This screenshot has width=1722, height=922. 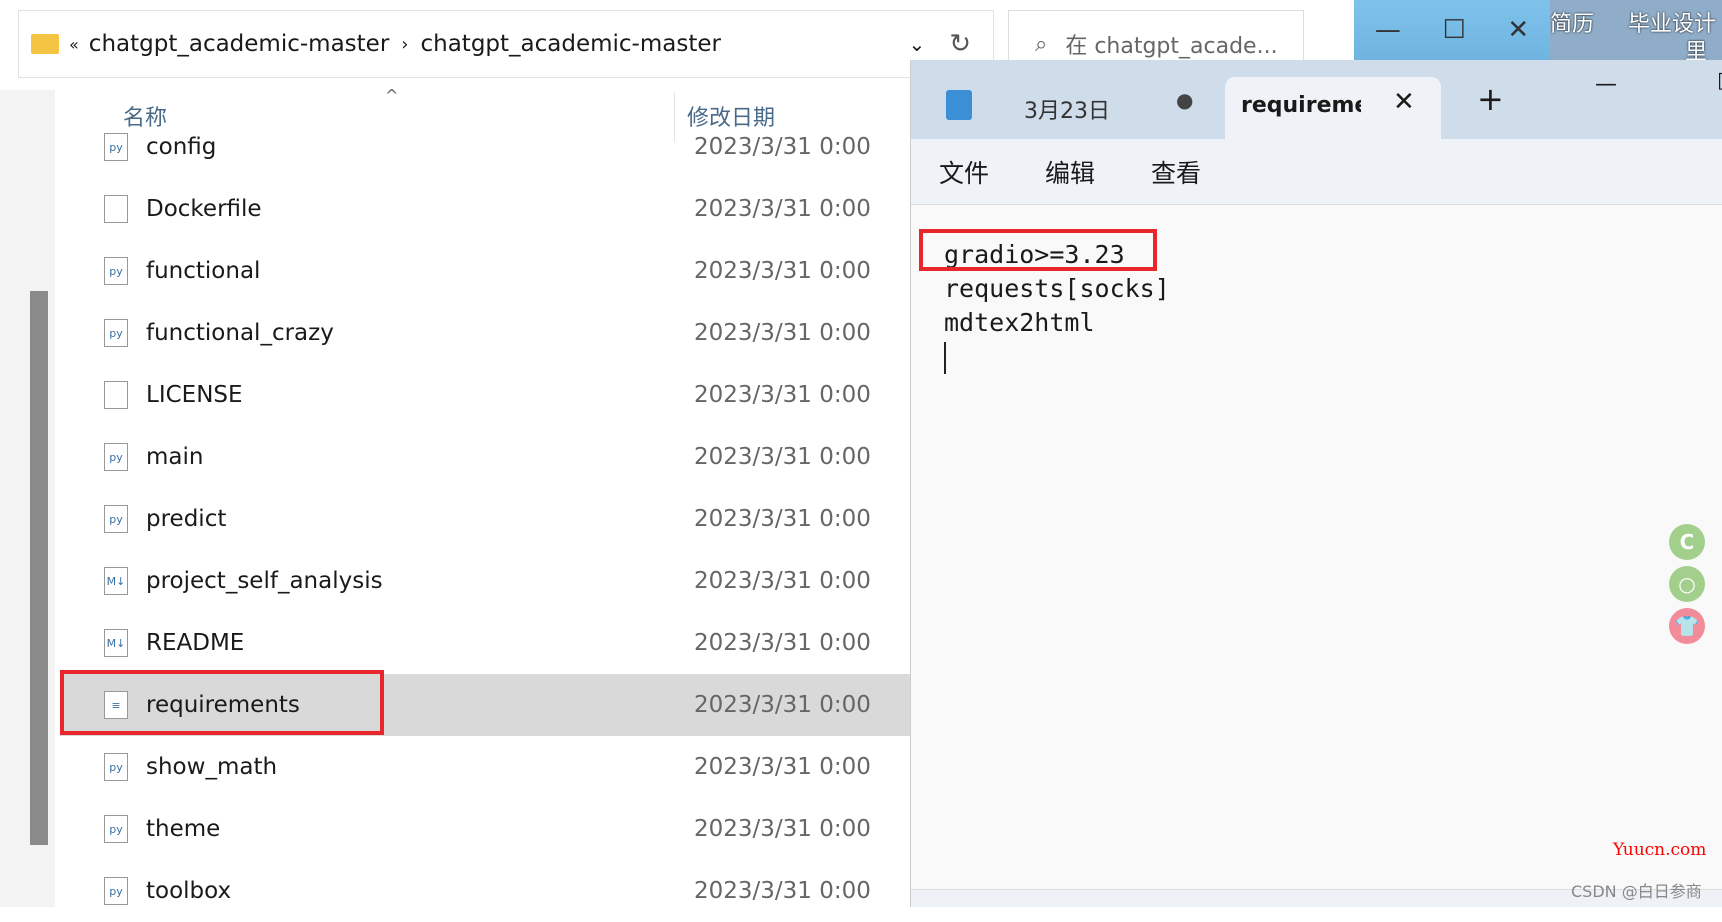 I want to click on tab-label: requiremei, so click(x=1301, y=105).